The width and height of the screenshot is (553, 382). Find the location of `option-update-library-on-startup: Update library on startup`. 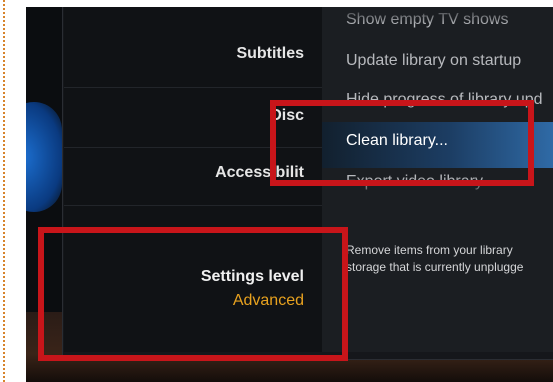

option-update-library-on-startup: Update library on startup is located at coordinates (433, 61).